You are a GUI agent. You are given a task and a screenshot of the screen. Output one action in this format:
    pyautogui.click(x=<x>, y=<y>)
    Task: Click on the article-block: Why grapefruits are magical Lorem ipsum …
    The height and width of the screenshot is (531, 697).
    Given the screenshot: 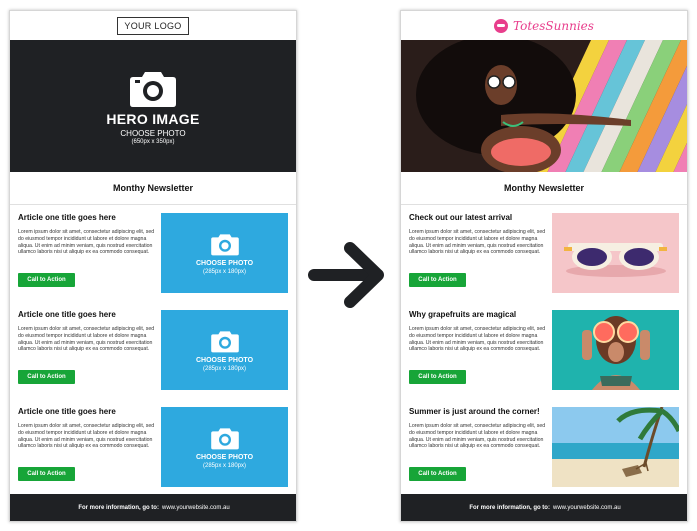 What is the action you would take?
    pyautogui.click(x=544, y=353)
    